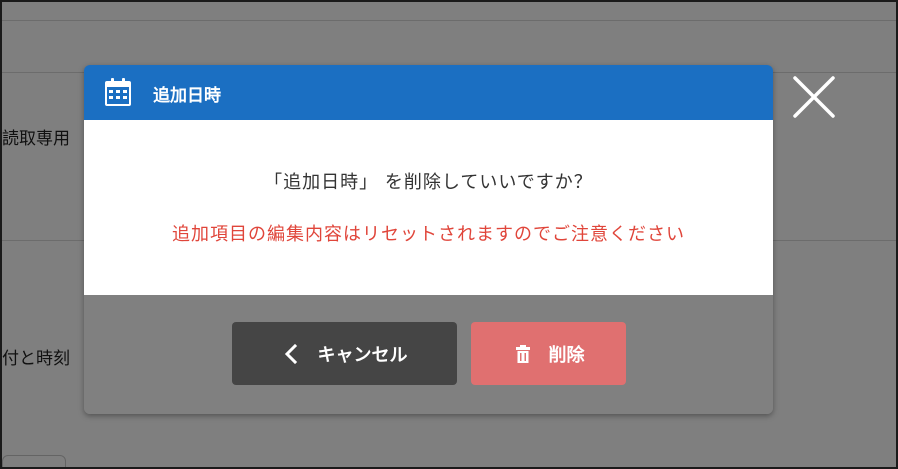 This screenshot has height=469, width=898. What do you see at coordinates (118, 92) in the screenshot?
I see `calendar-icon` at bounding box center [118, 92].